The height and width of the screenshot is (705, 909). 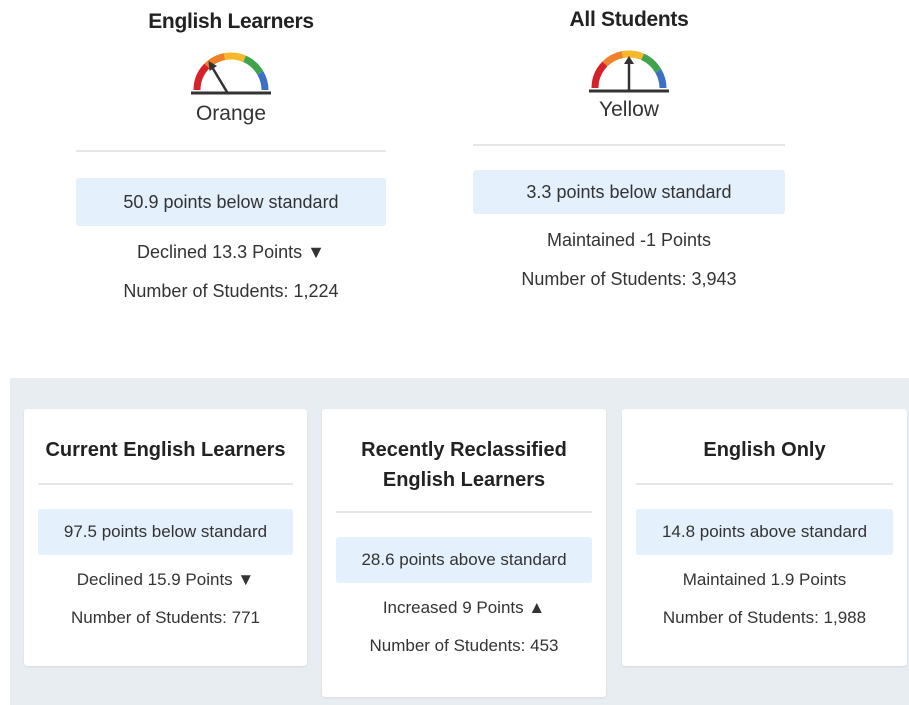 What do you see at coordinates (231, 73) in the screenshot?
I see `gauge-orange-icon` at bounding box center [231, 73].